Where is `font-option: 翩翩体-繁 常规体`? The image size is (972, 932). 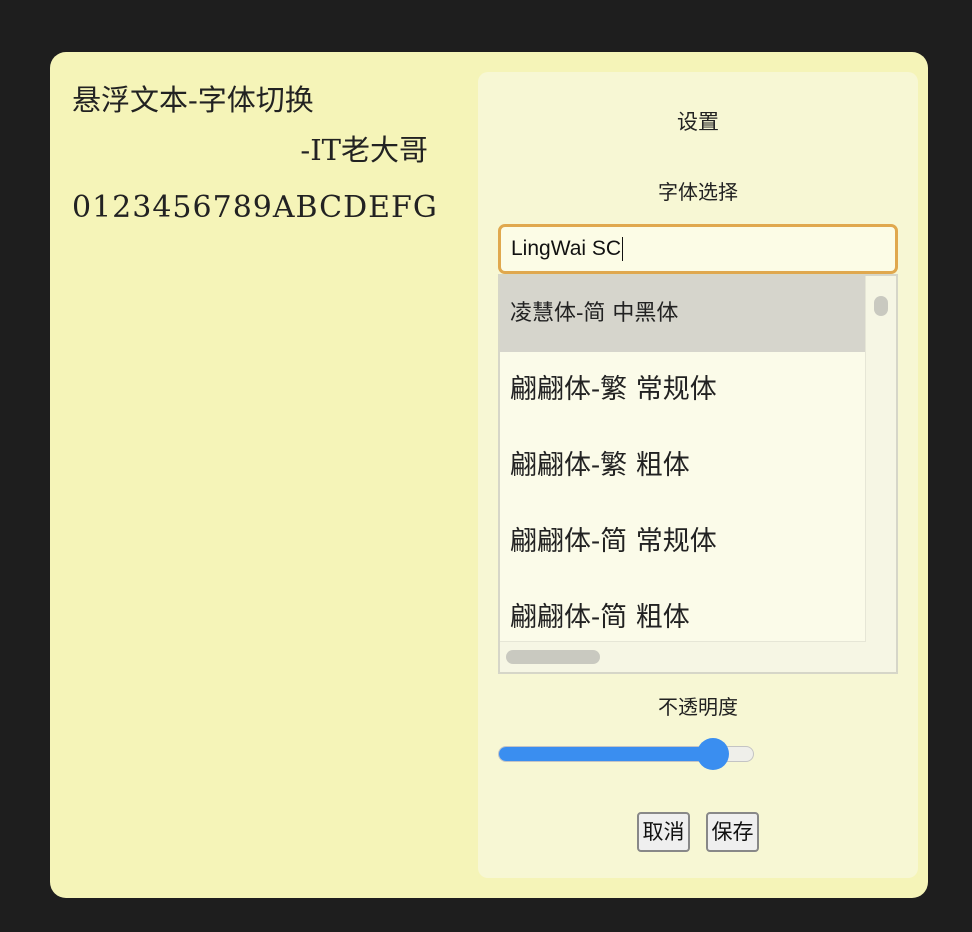 font-option: 翩翩体-繁 常规体 is located at coordinates (683, 390).